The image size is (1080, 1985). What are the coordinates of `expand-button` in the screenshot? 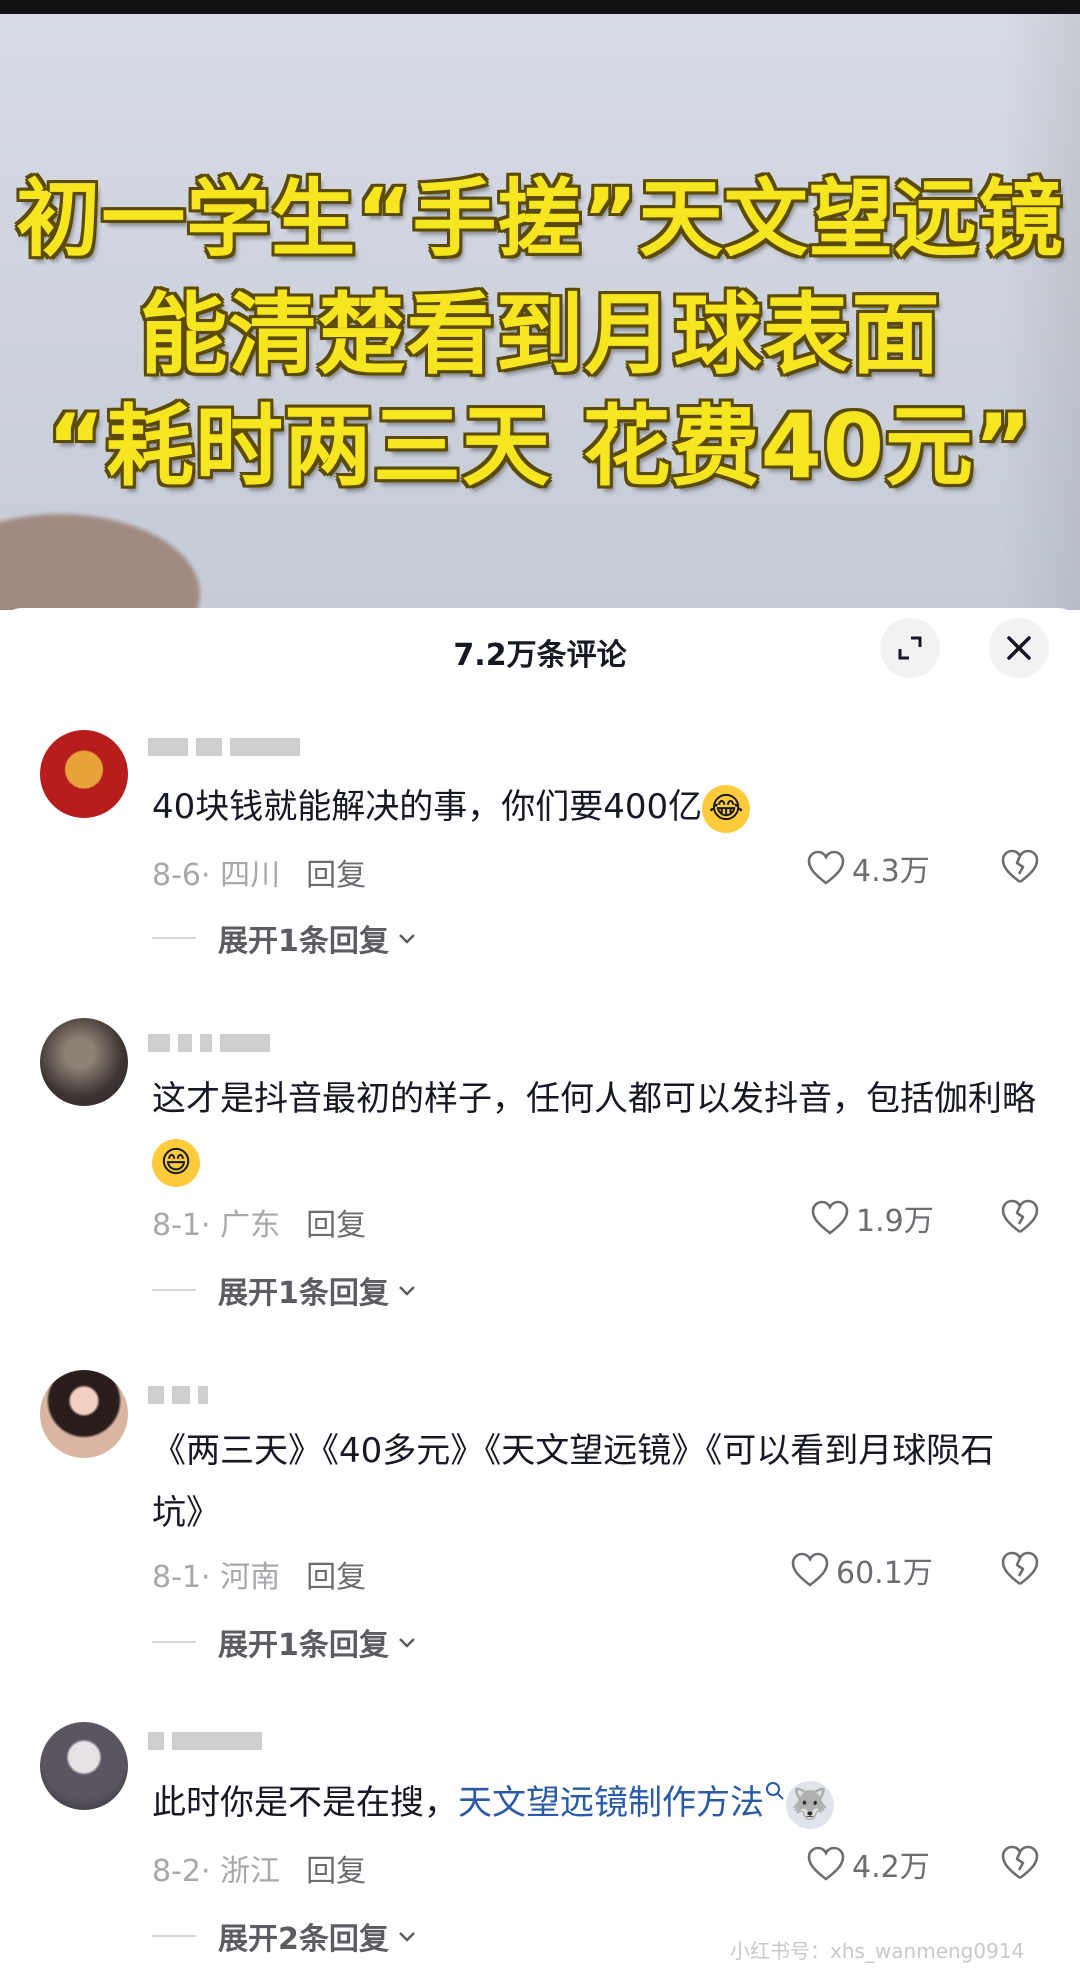 It's located at (910, 648).